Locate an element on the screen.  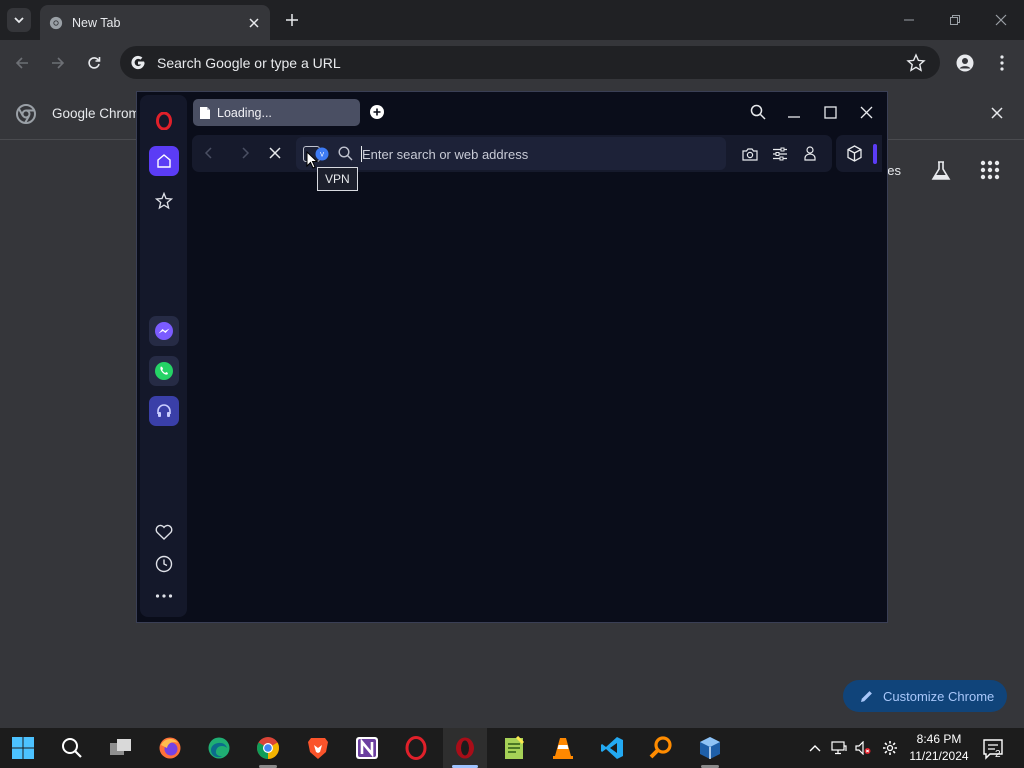
sidebar-item-home is located at coordinates (164, 161).